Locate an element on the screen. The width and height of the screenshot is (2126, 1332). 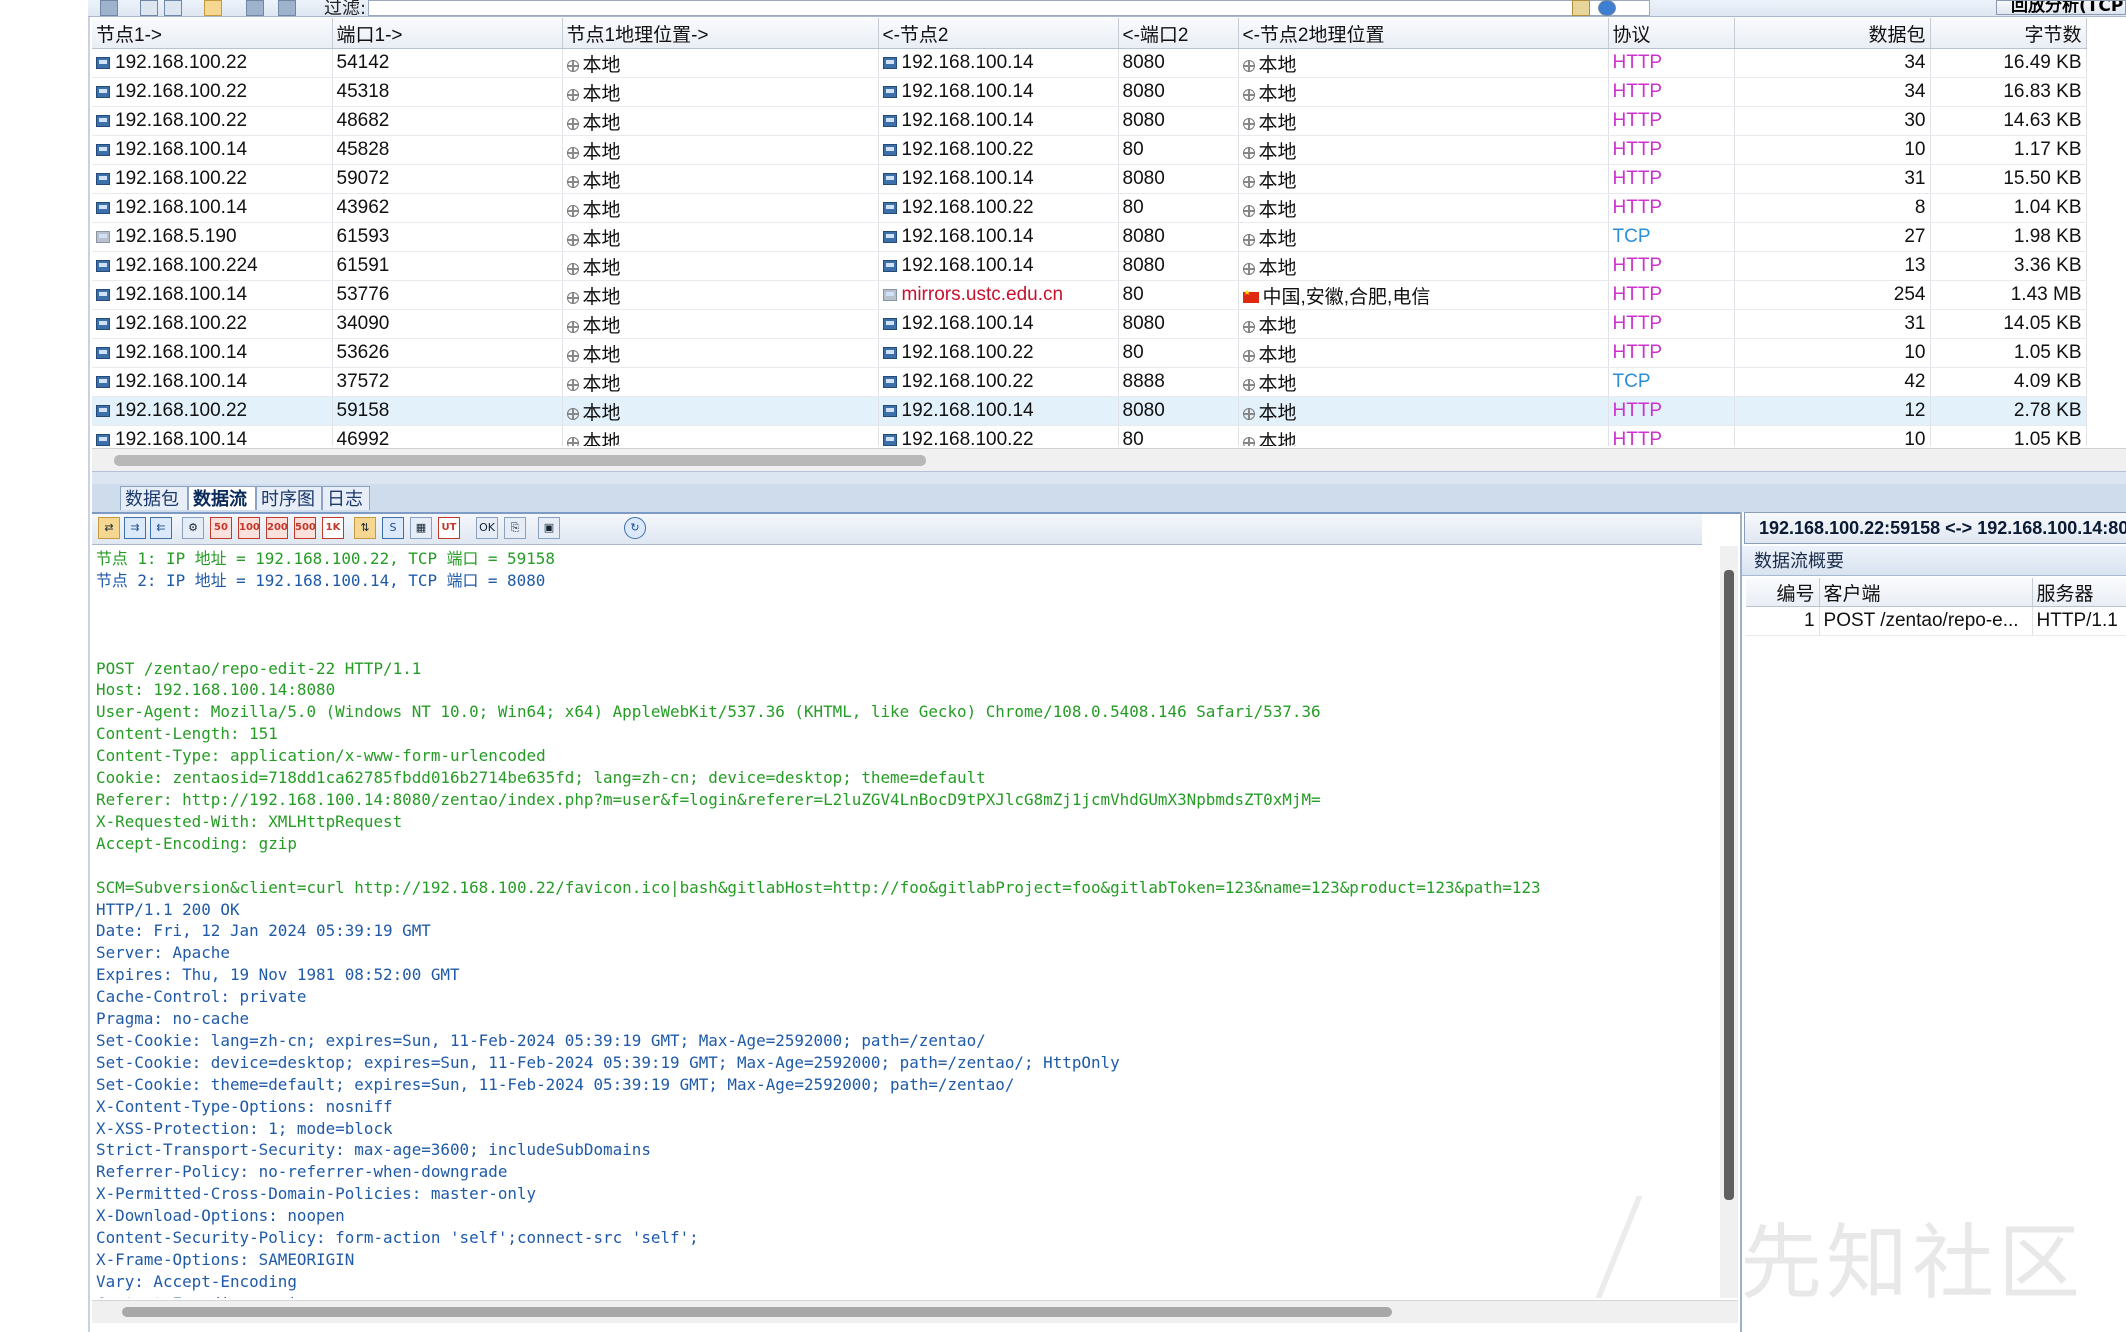
code-icon: ▦ is located at coordinates (421, 528).